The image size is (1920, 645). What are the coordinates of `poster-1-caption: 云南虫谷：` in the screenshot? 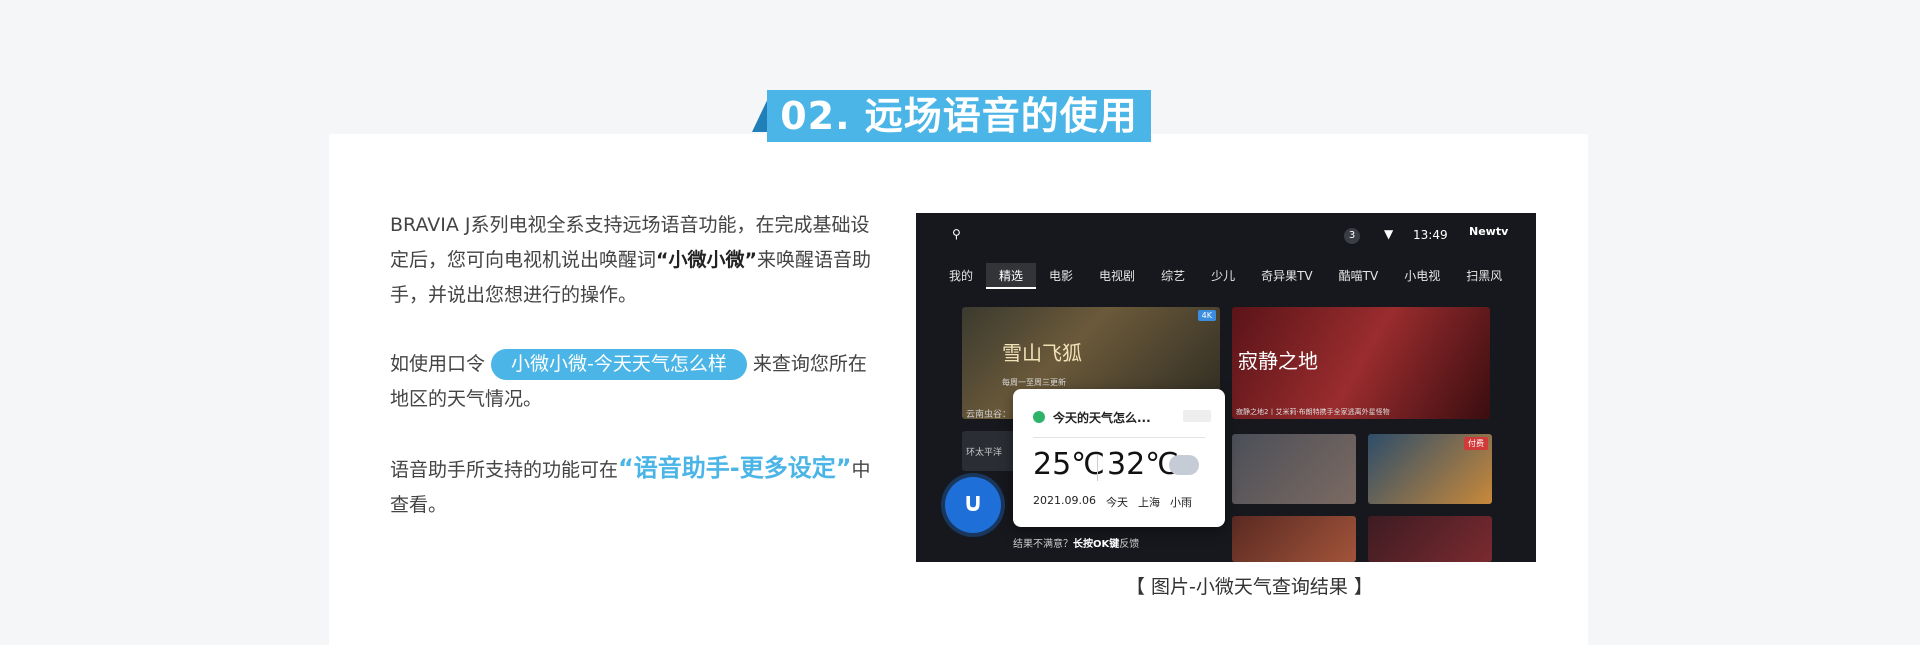 It's located at (989, 414).